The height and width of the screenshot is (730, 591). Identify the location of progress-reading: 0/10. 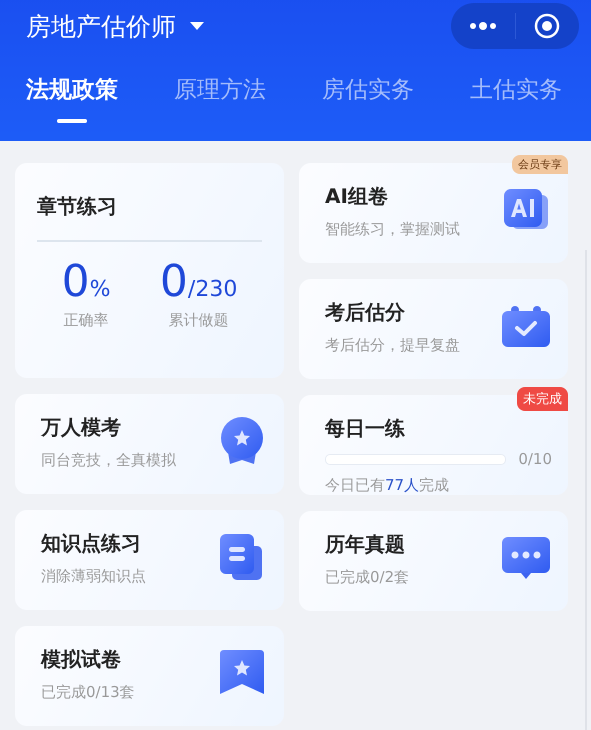
(535, 459).